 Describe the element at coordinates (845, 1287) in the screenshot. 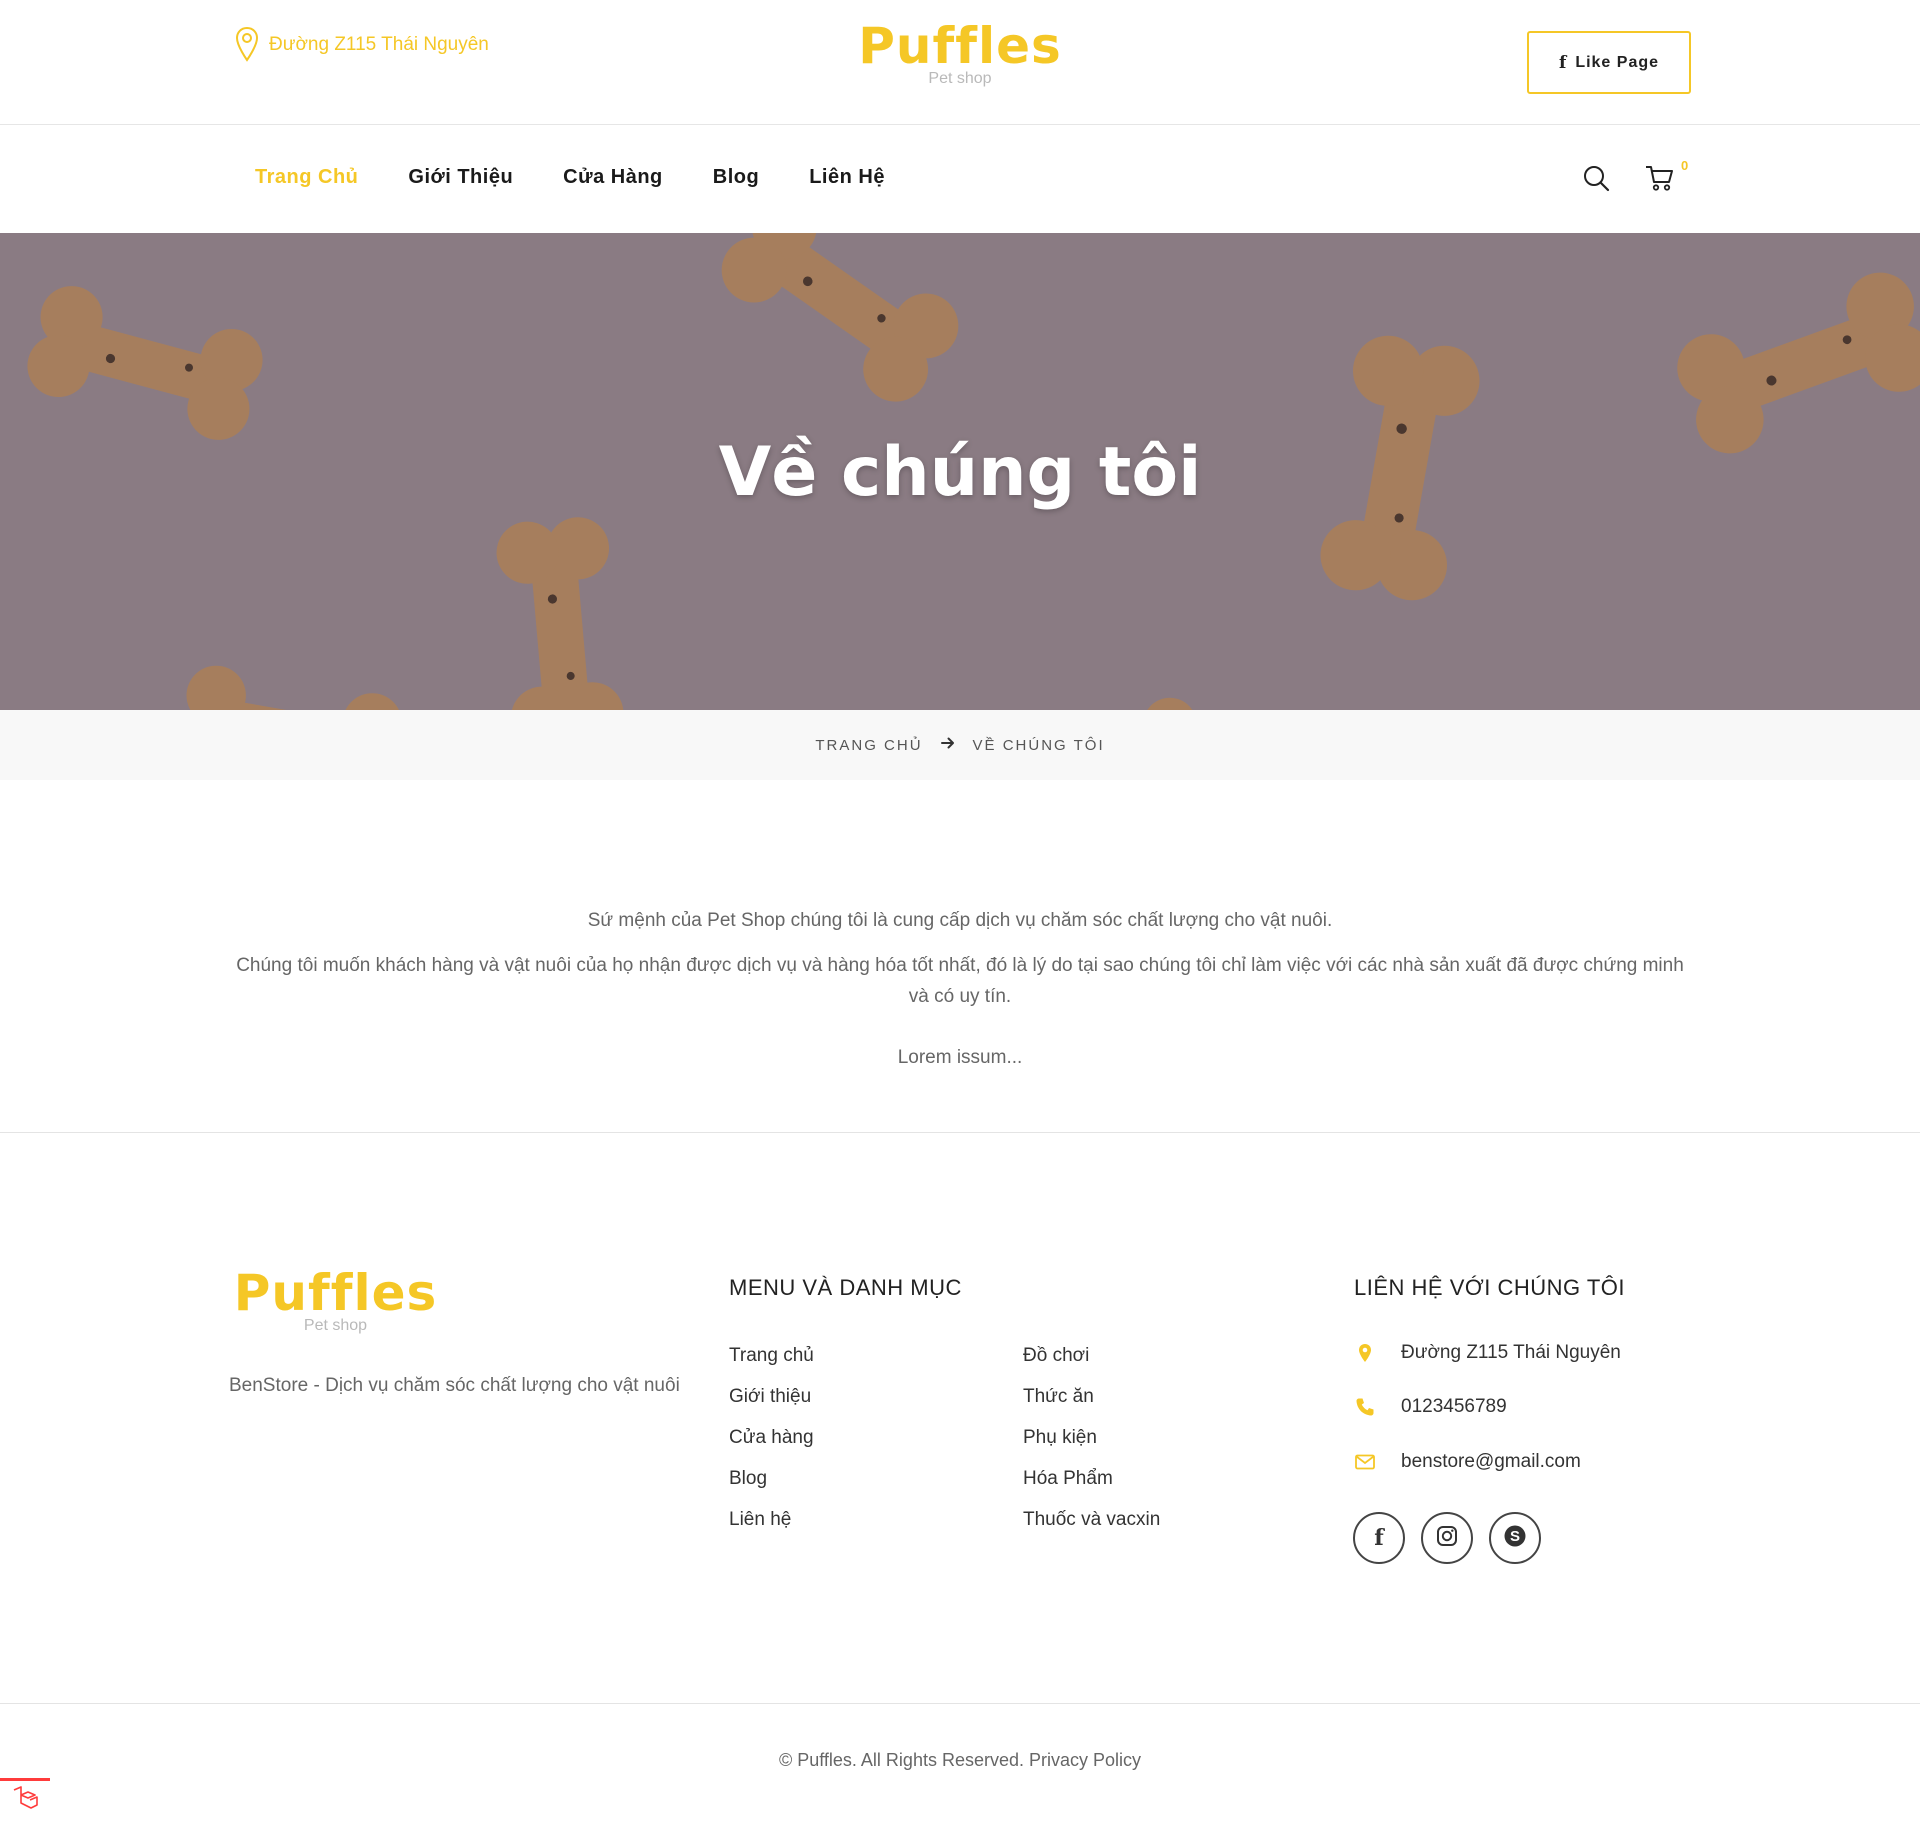

I see `footer-menu-heading: MENU VÀ DANH MỤC` at that location.